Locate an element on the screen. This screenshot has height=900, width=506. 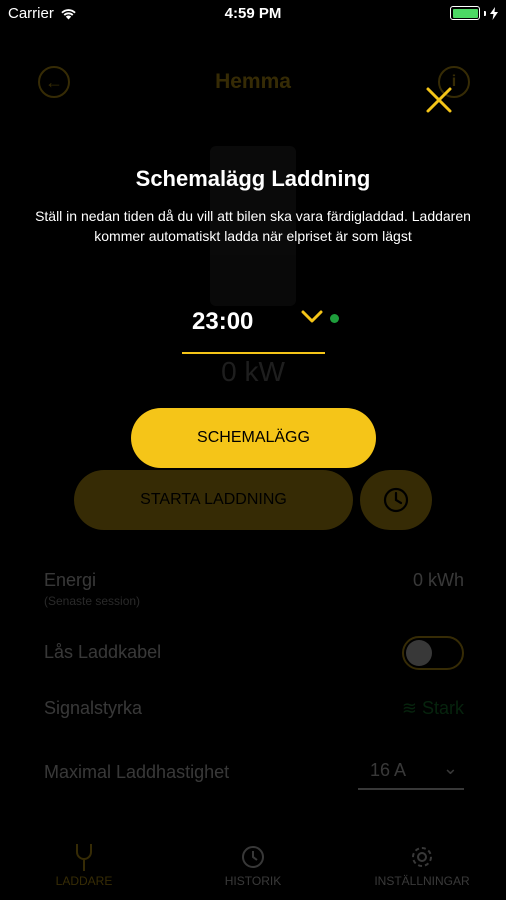
status-bar: Carrier 4:59 PM is located at coordinates (253, 14).